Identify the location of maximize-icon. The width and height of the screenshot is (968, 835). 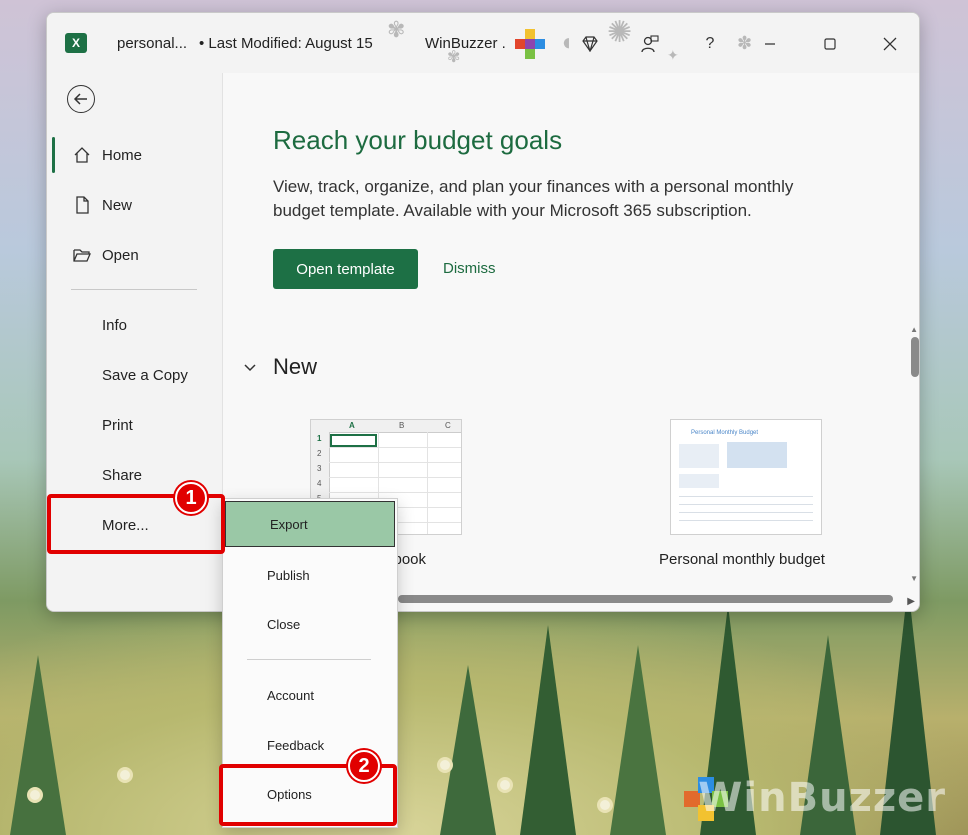
(830, 44).